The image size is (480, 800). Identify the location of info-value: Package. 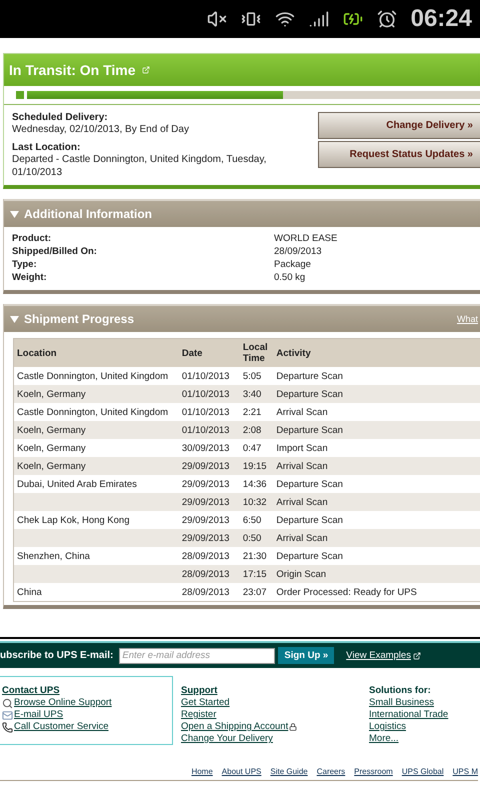
(293, 264).